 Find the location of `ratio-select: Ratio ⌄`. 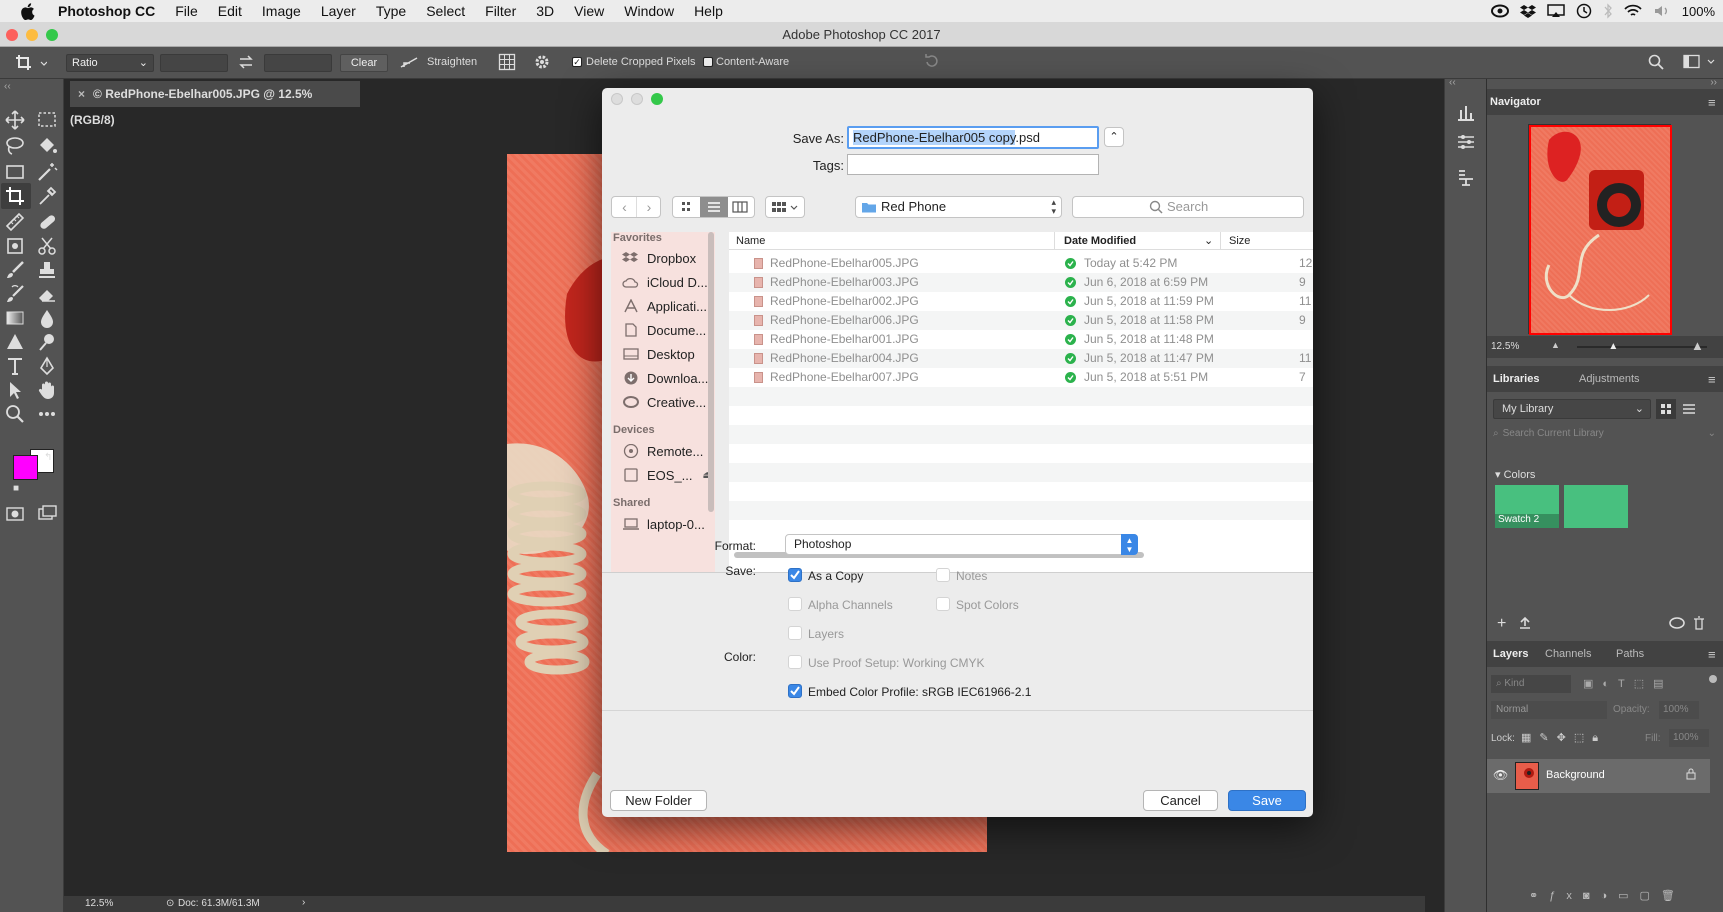

ratio-select: Ratio ⌄ is located at coordinates (110, 63).